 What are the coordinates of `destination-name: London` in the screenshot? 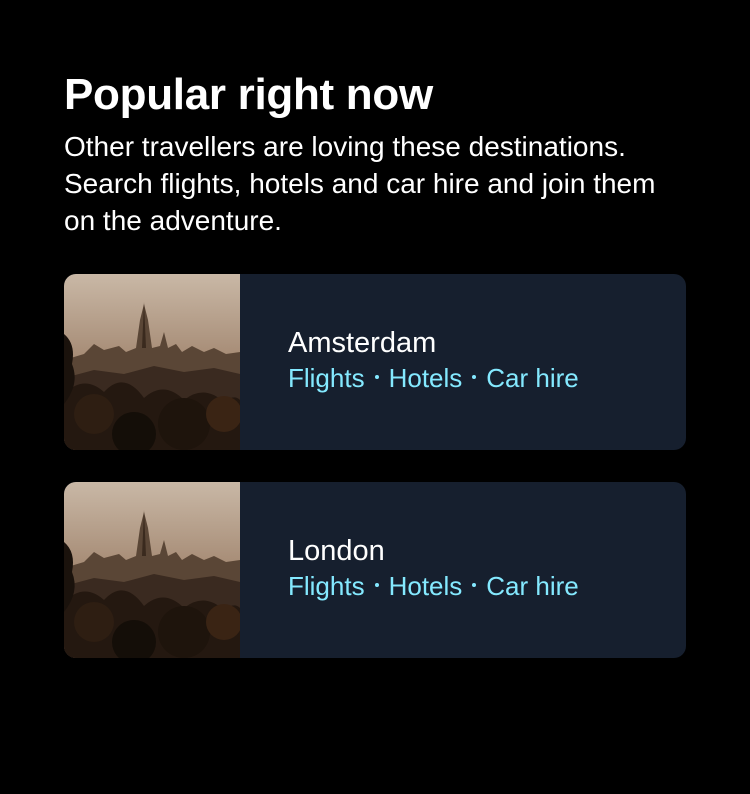 It's located at (433, 551).